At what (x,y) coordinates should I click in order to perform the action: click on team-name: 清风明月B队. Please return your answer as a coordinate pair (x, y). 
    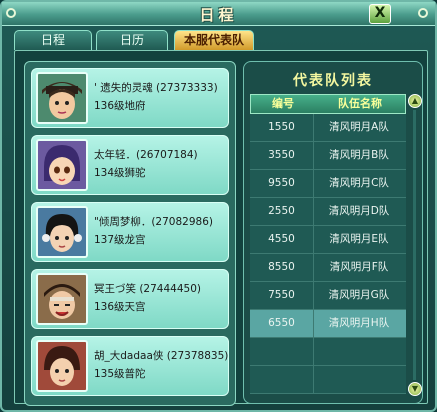
    Looking at the image, I should click on (359, 155).